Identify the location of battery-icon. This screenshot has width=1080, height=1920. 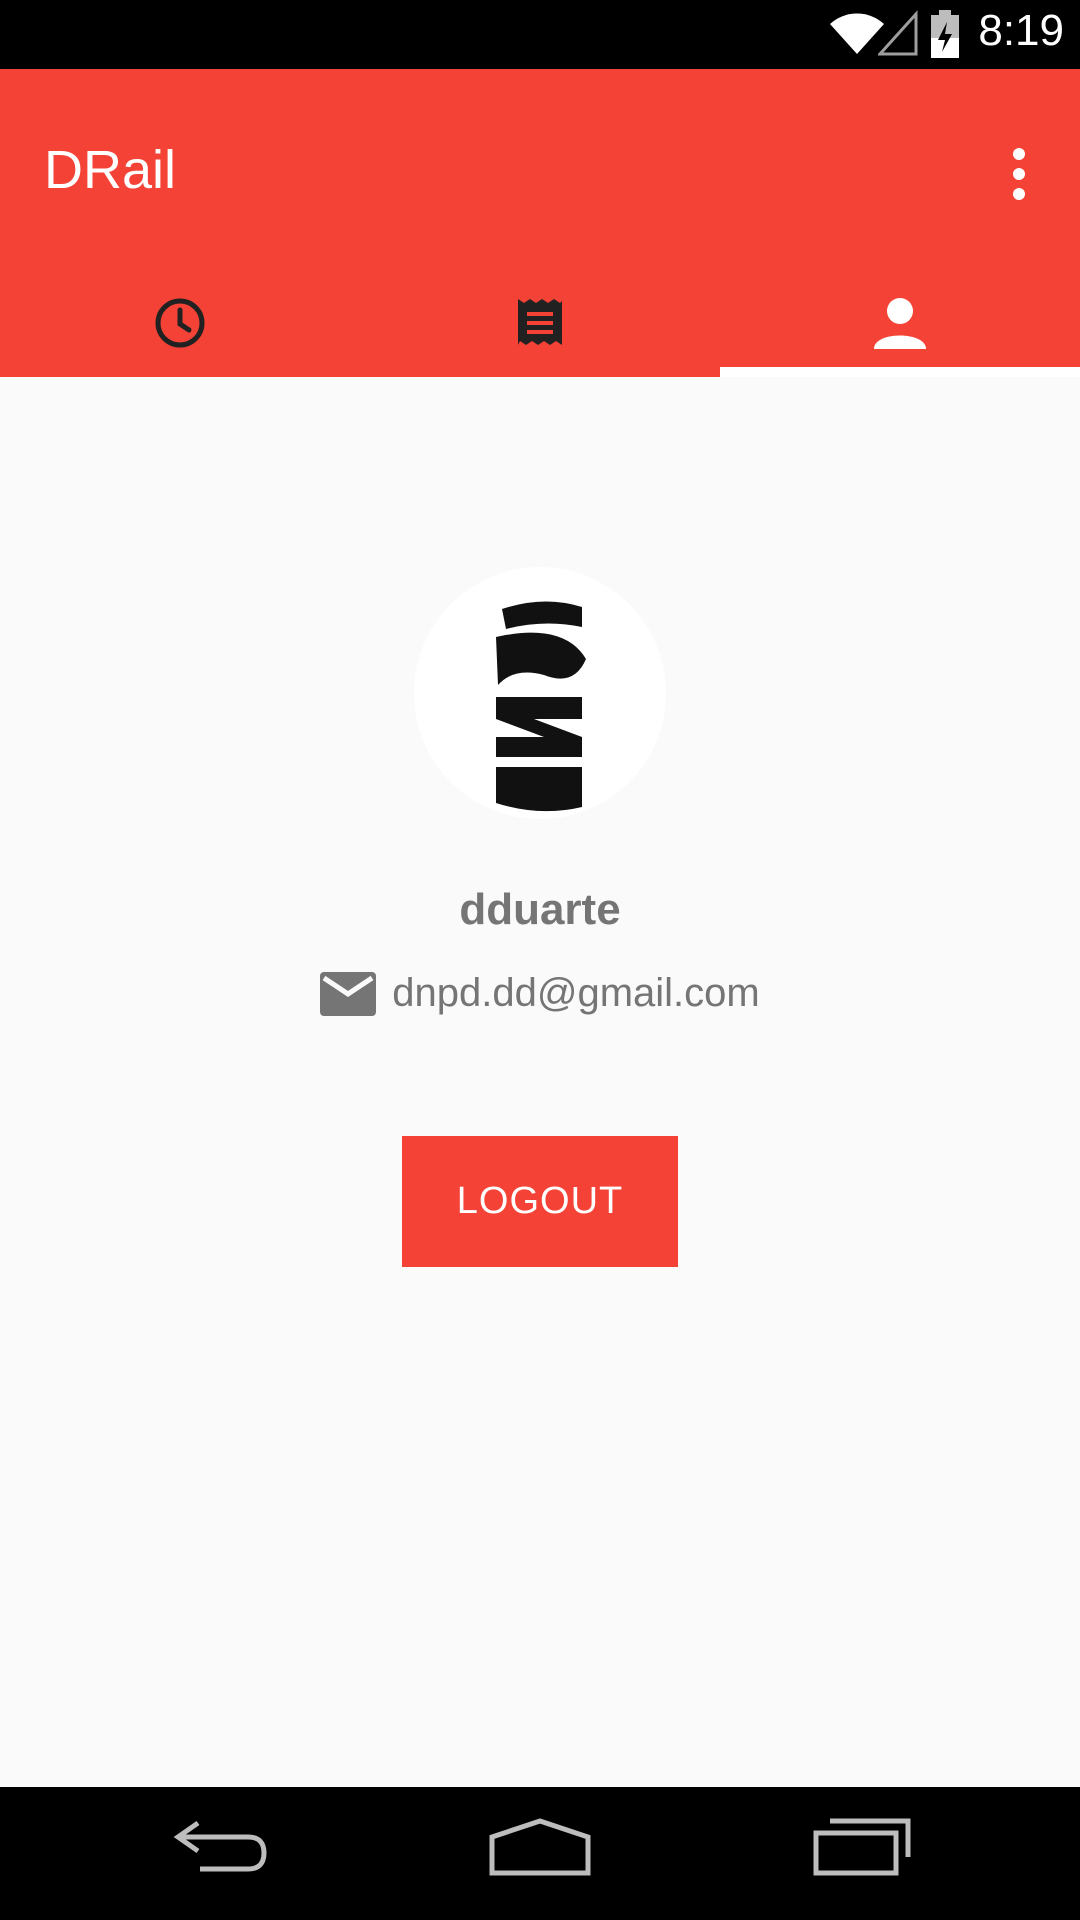
(945, 34).